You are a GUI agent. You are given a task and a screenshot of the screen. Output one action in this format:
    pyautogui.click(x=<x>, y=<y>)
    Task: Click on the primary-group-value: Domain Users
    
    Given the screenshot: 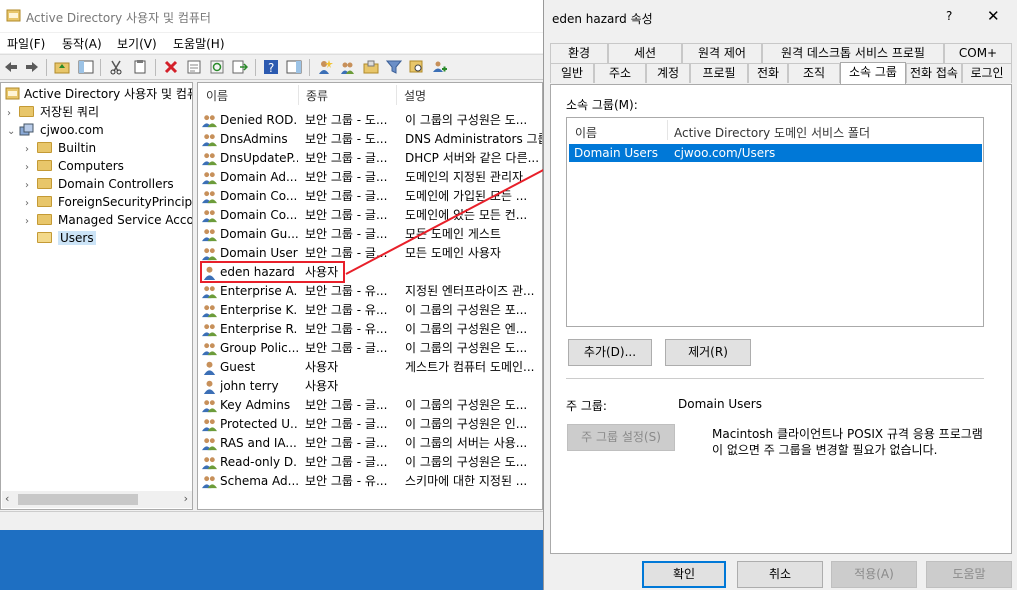 What is the action you would take?
    pyautogui.click(x=720, y=404)
    